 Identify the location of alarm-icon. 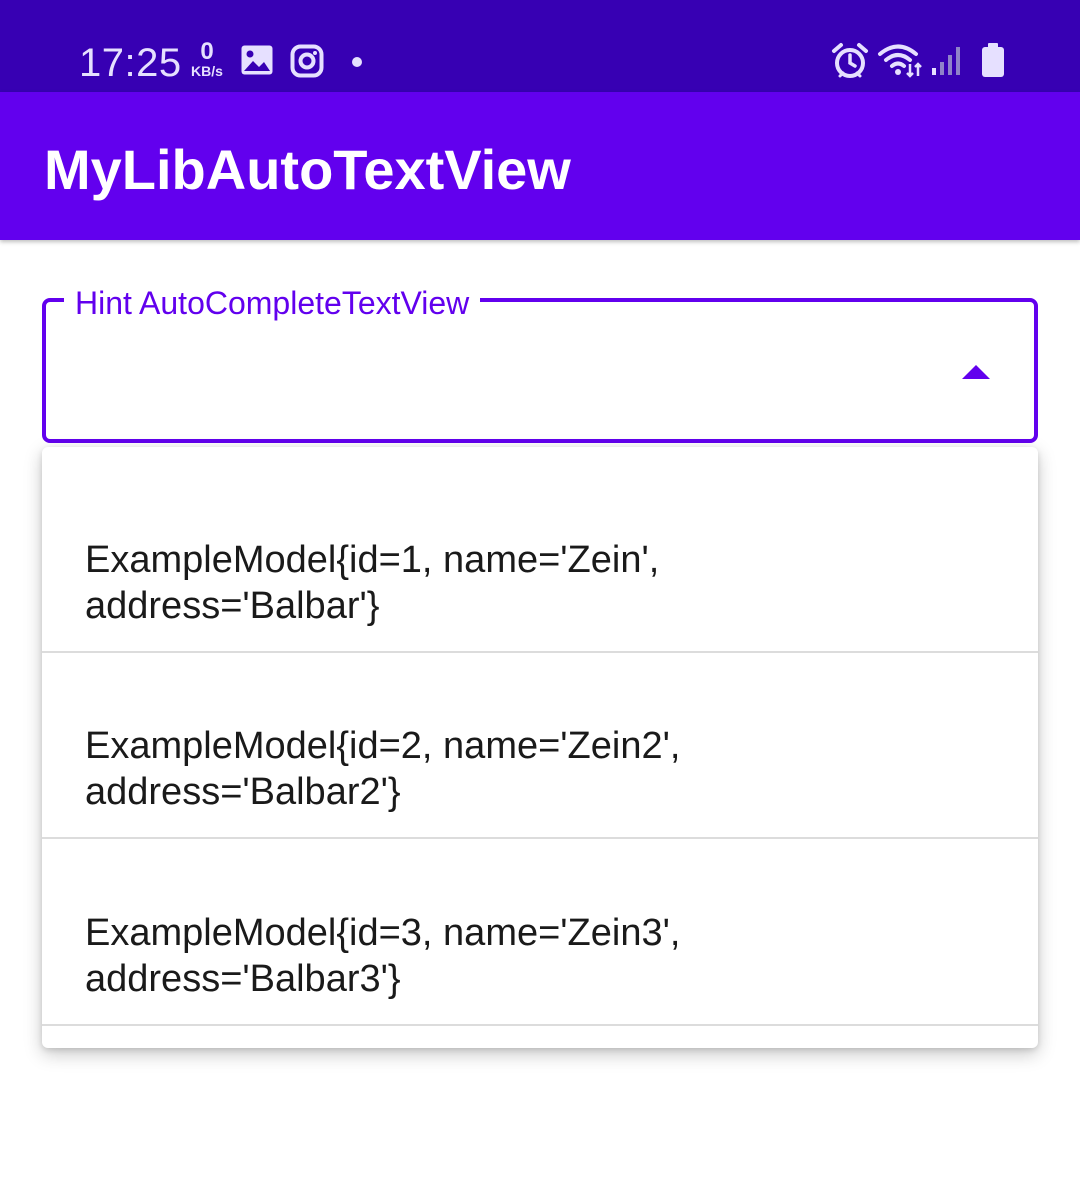
(850, 63).